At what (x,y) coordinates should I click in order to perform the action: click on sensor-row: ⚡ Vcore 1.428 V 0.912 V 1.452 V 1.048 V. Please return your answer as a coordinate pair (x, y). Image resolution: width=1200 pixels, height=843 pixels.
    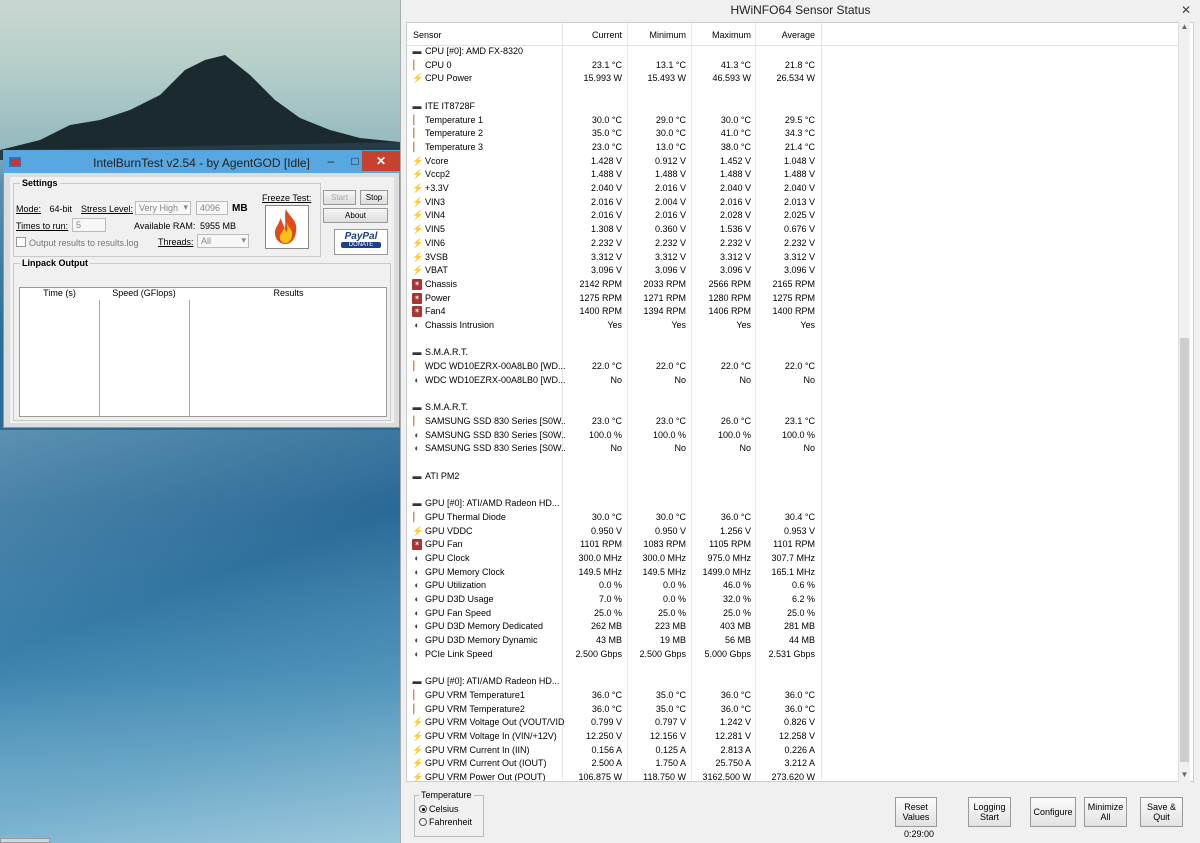
    Looking at the image, I should click on (795, 162).